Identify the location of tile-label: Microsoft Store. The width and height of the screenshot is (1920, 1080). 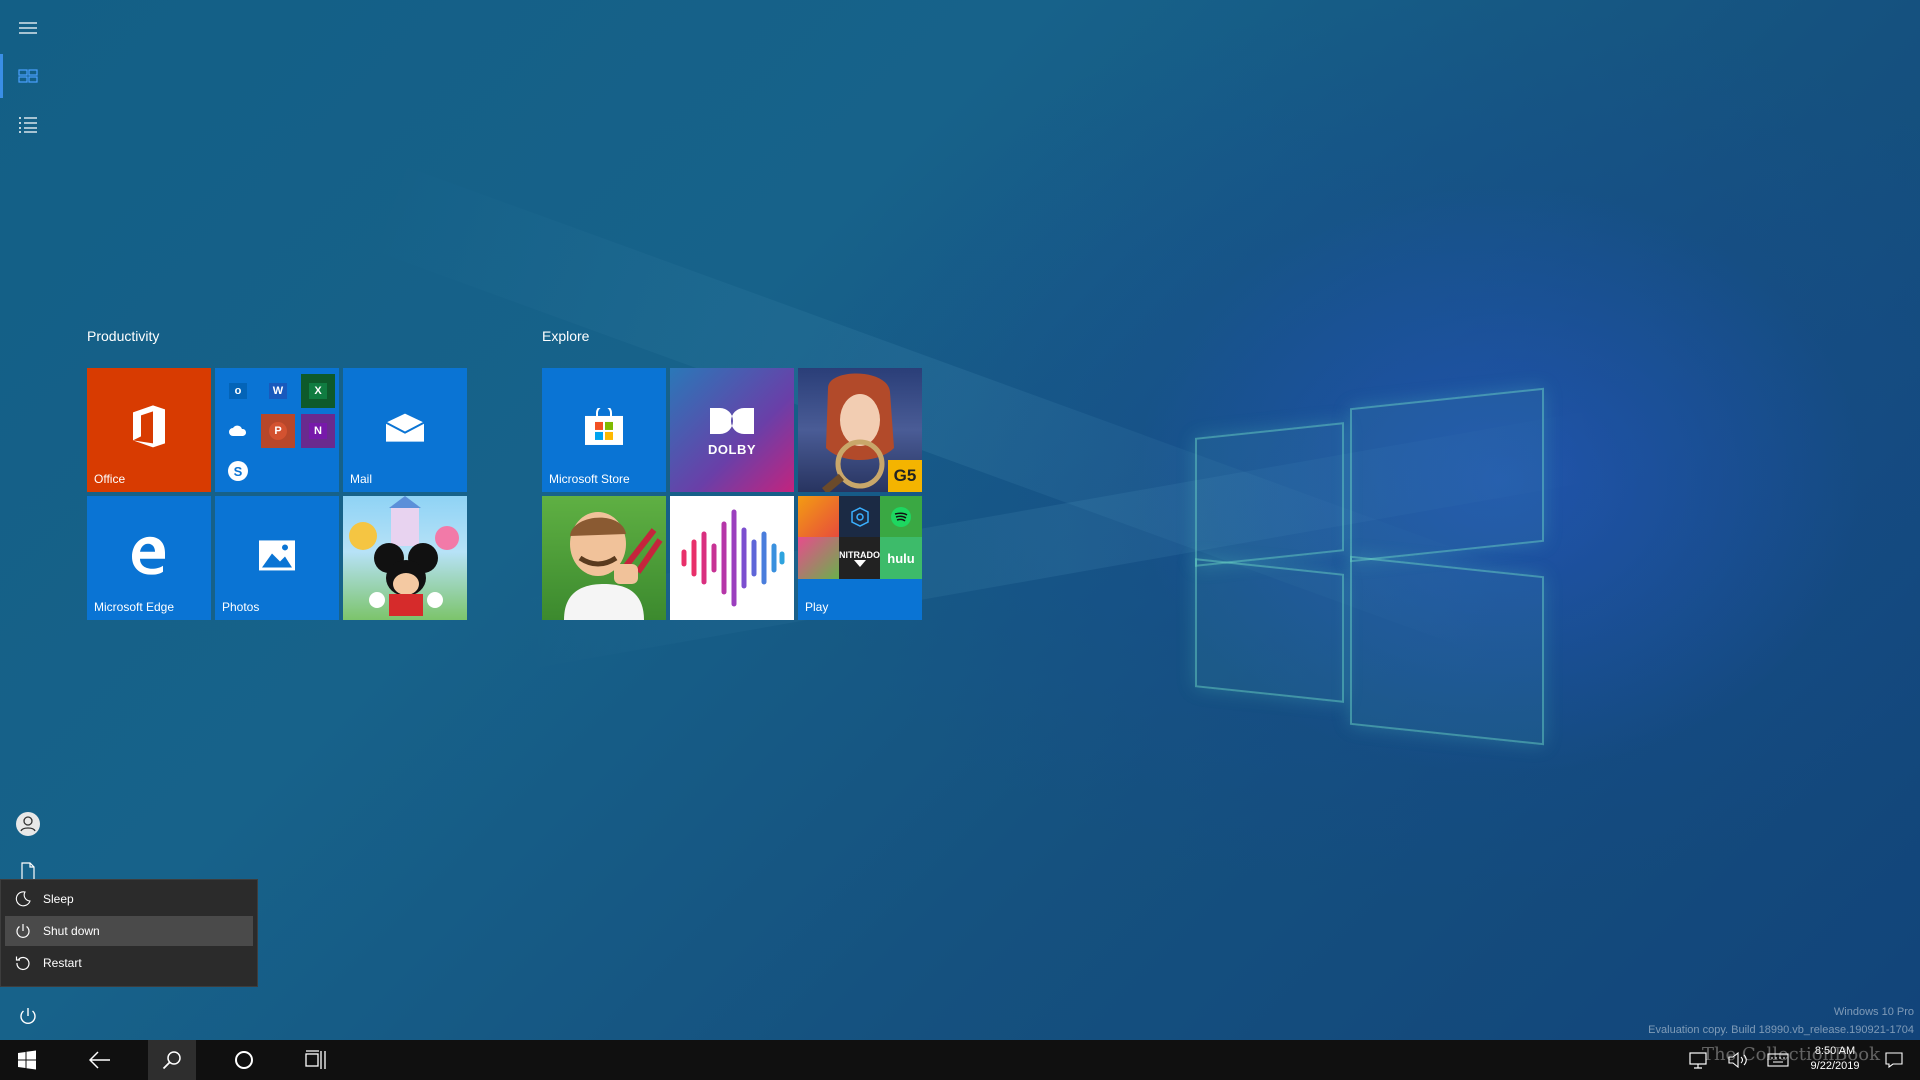
(589, 479).